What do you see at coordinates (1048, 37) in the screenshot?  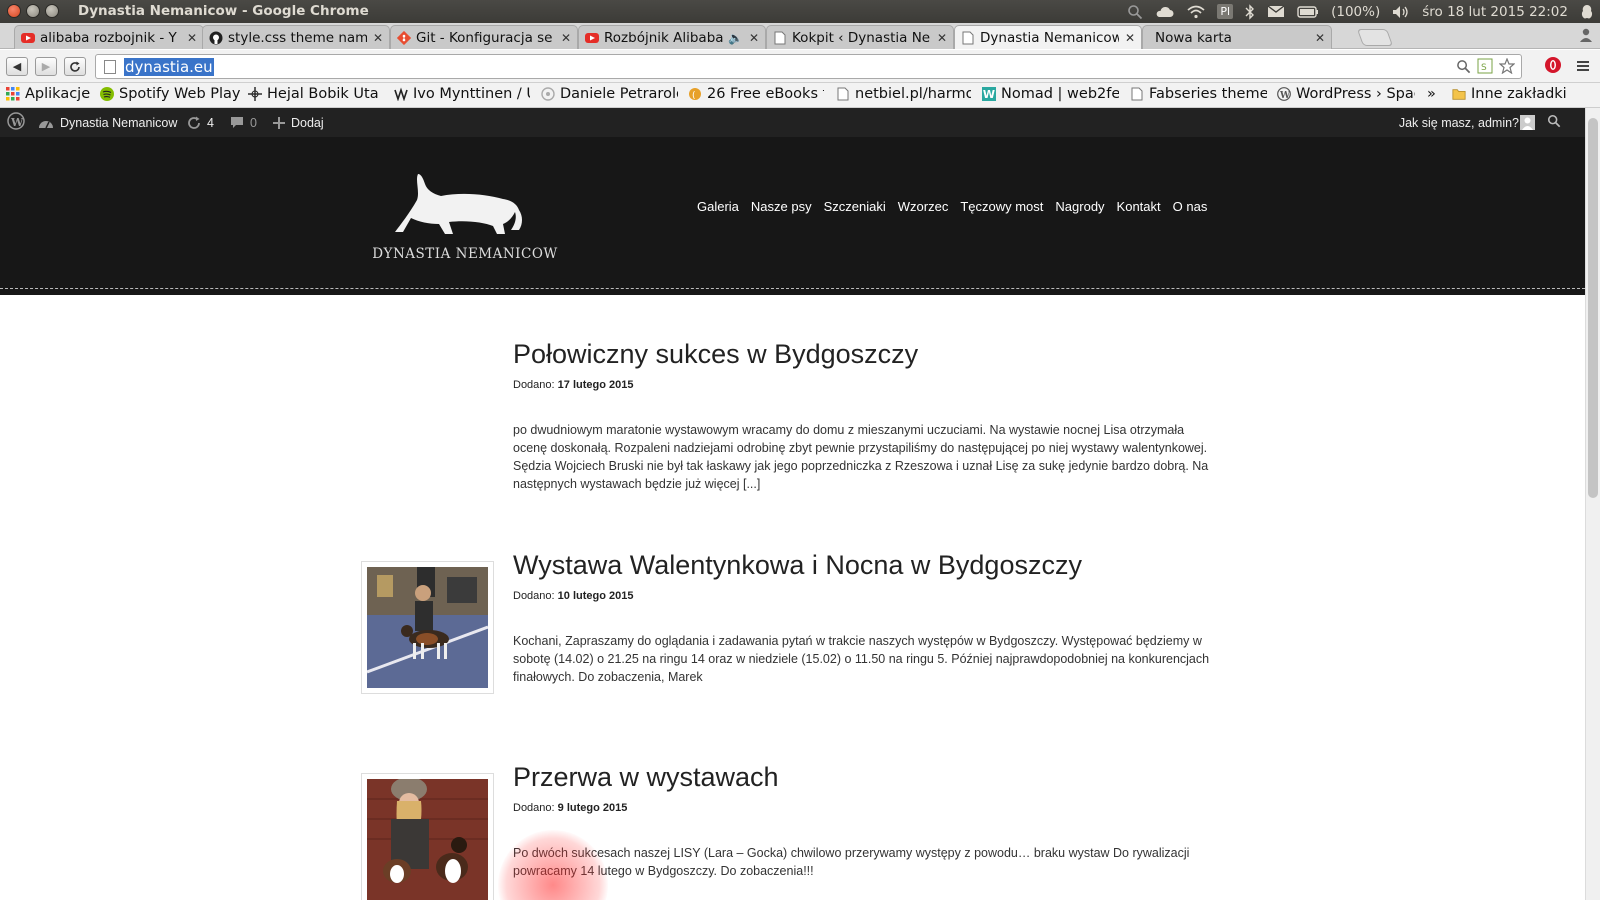 I see `tab-dynastia-active: Dynastia Nemanicow ✕` at bounding box center [1048, 37].